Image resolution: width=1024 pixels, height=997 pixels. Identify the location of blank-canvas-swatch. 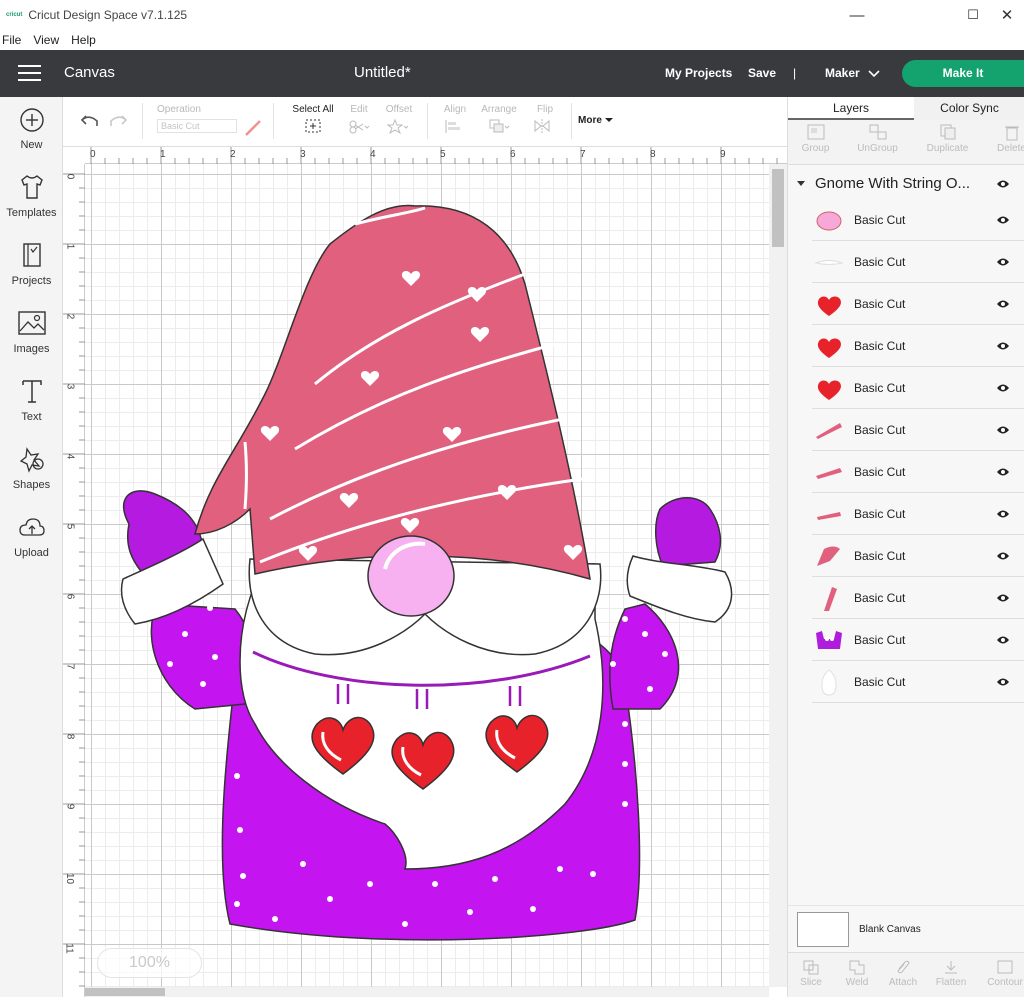
(823, 929).